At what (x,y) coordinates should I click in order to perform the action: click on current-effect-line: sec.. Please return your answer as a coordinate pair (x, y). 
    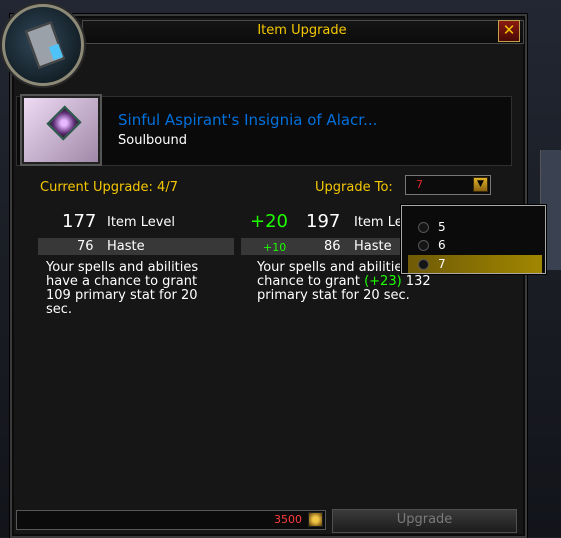
    Looking at the image, I should click on (59, 309).